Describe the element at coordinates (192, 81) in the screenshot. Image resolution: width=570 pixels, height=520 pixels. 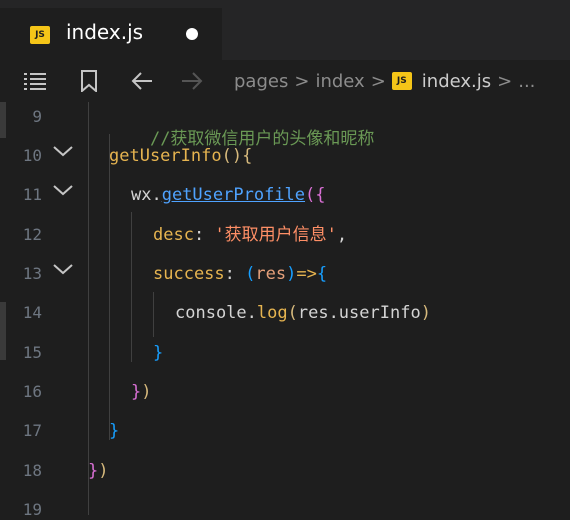
I see `forward-arrow-icon` at that location.